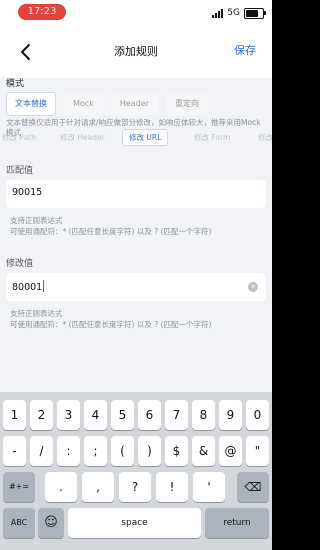  What do you see at coordinates (36, 313) in the screenshot?
I see `replace-note-1: 支持正则表达式` at bounding box center [36, 313].